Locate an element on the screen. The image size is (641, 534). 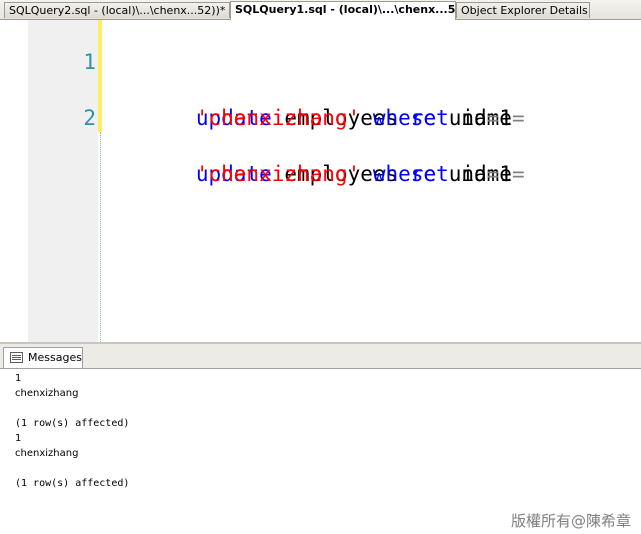
tab-object-explorer-details: Object Explorer Details is located at coordinates (523, 10).